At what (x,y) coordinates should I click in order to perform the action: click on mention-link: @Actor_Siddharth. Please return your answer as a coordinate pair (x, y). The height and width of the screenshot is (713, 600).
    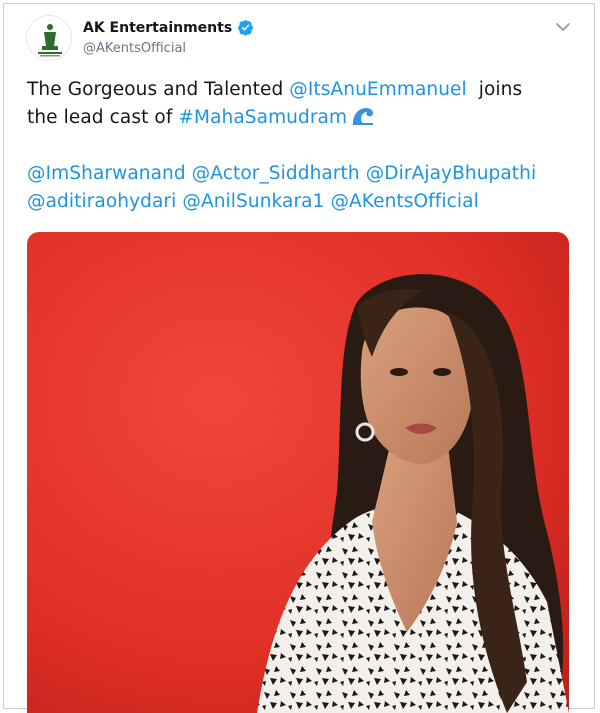
    Looking at the image, I should click on (276, 173).